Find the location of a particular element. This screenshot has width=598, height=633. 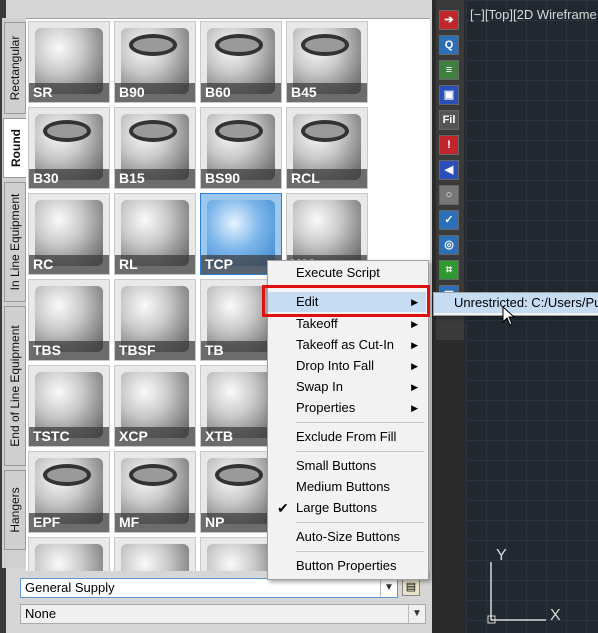

menu-takeoff-cut-in: Takeoff as Cut-In ▶ is located at coordinates (347, 345).